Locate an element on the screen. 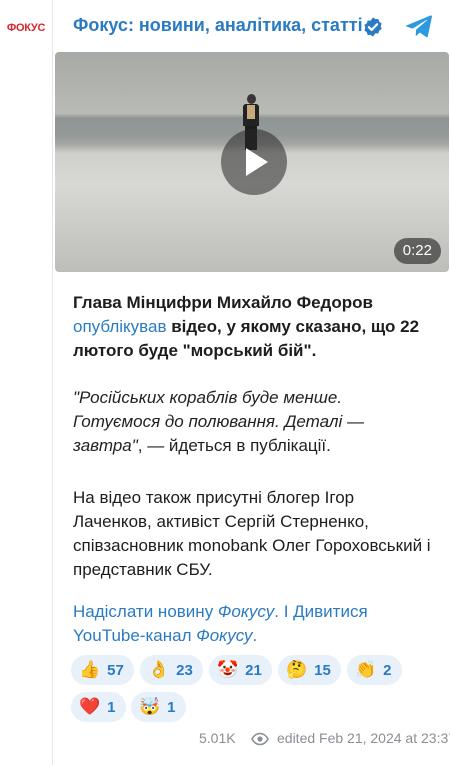 The image size is (450, 765). heart-icon: ❤️ is located at coordinates (90, 707).